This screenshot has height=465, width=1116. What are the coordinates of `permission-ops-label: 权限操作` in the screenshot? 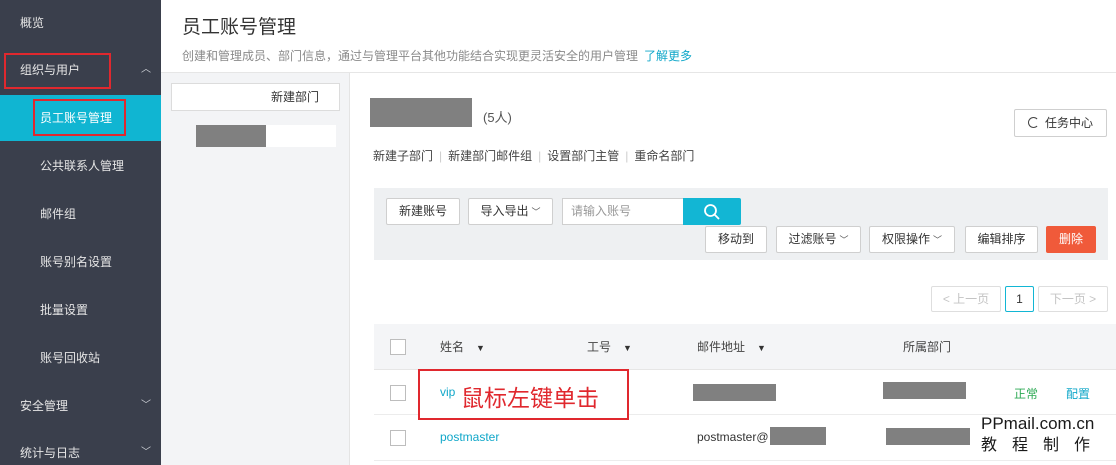 It's located at (905, 239).